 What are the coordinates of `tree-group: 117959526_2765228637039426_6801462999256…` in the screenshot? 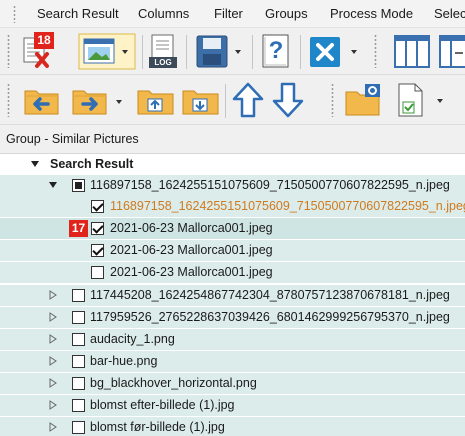 It's located at (232, 317).